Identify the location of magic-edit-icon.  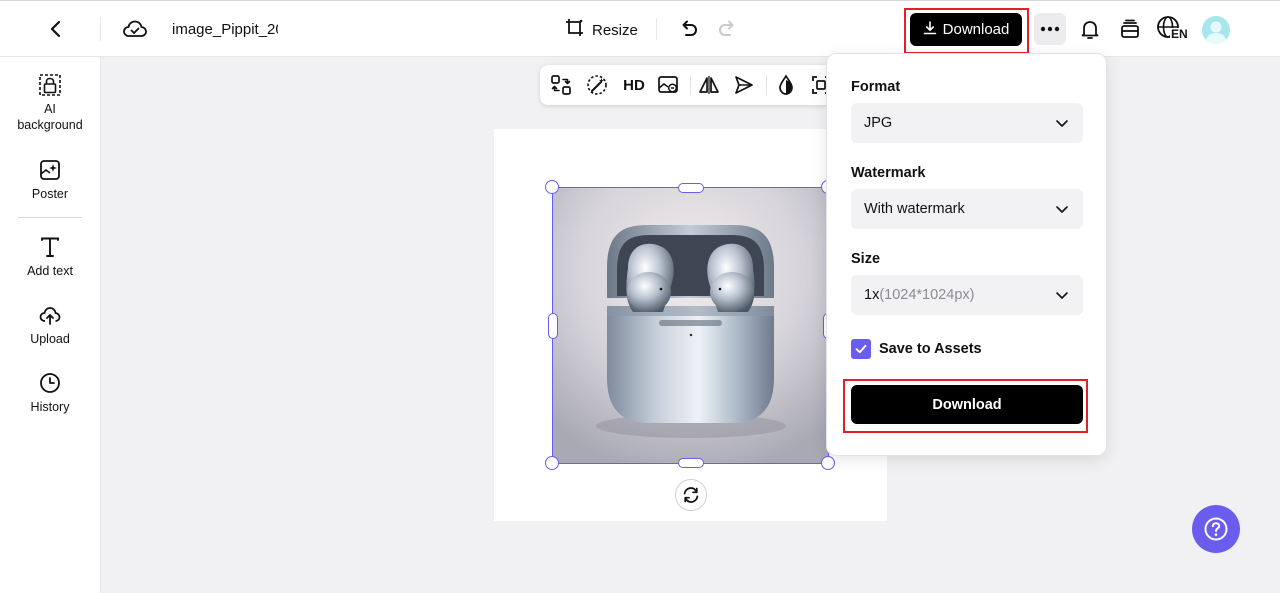
(597, 85).